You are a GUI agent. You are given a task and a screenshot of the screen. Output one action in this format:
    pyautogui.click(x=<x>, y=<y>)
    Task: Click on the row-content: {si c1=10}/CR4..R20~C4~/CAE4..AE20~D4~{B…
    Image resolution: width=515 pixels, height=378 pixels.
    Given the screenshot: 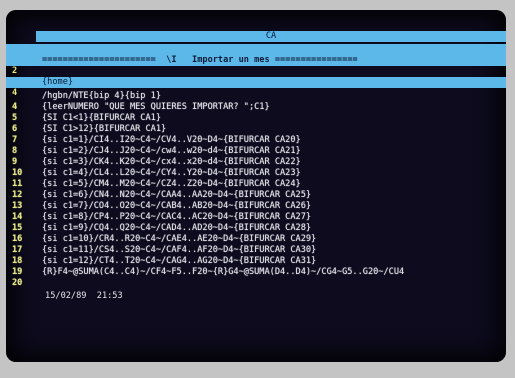 What is the action you would take?
    pyautogui.click(x=274, y=239)
    